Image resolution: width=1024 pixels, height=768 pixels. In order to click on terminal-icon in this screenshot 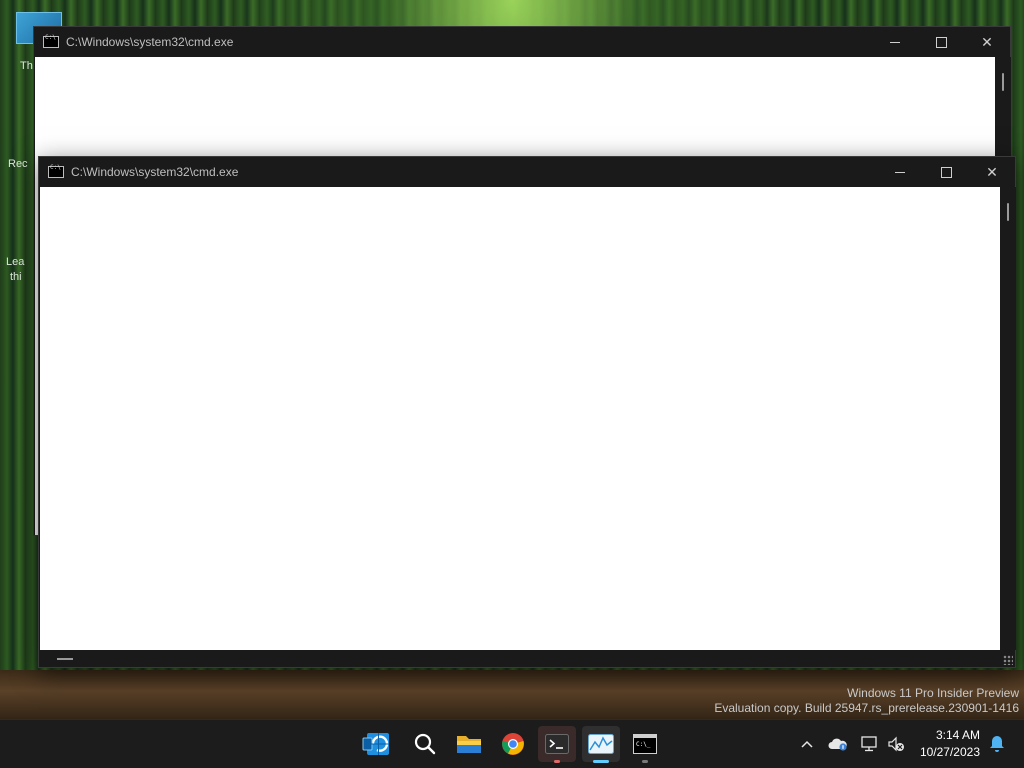, I will do `click(557, 744)`.